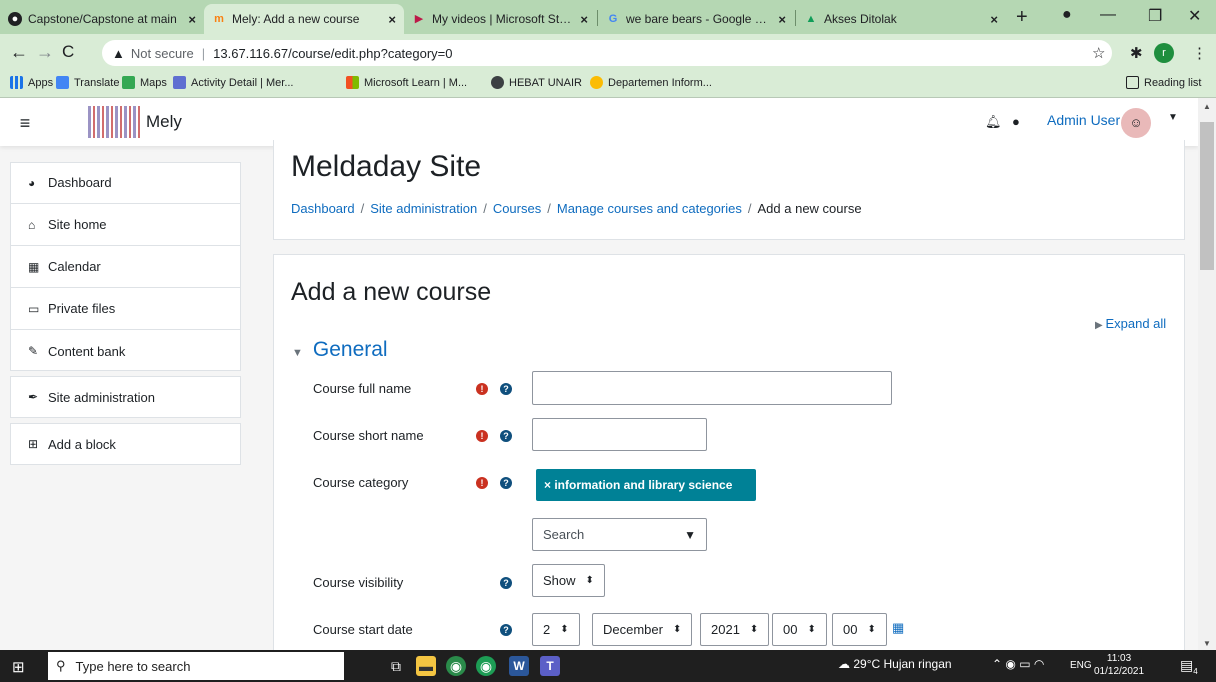 This screenshot has width=1216, height=682. What do you see at coordinates (33, 444) in the screenshot?
I see `plus-square-icon: ⊞` at bounding box center [33, 444].